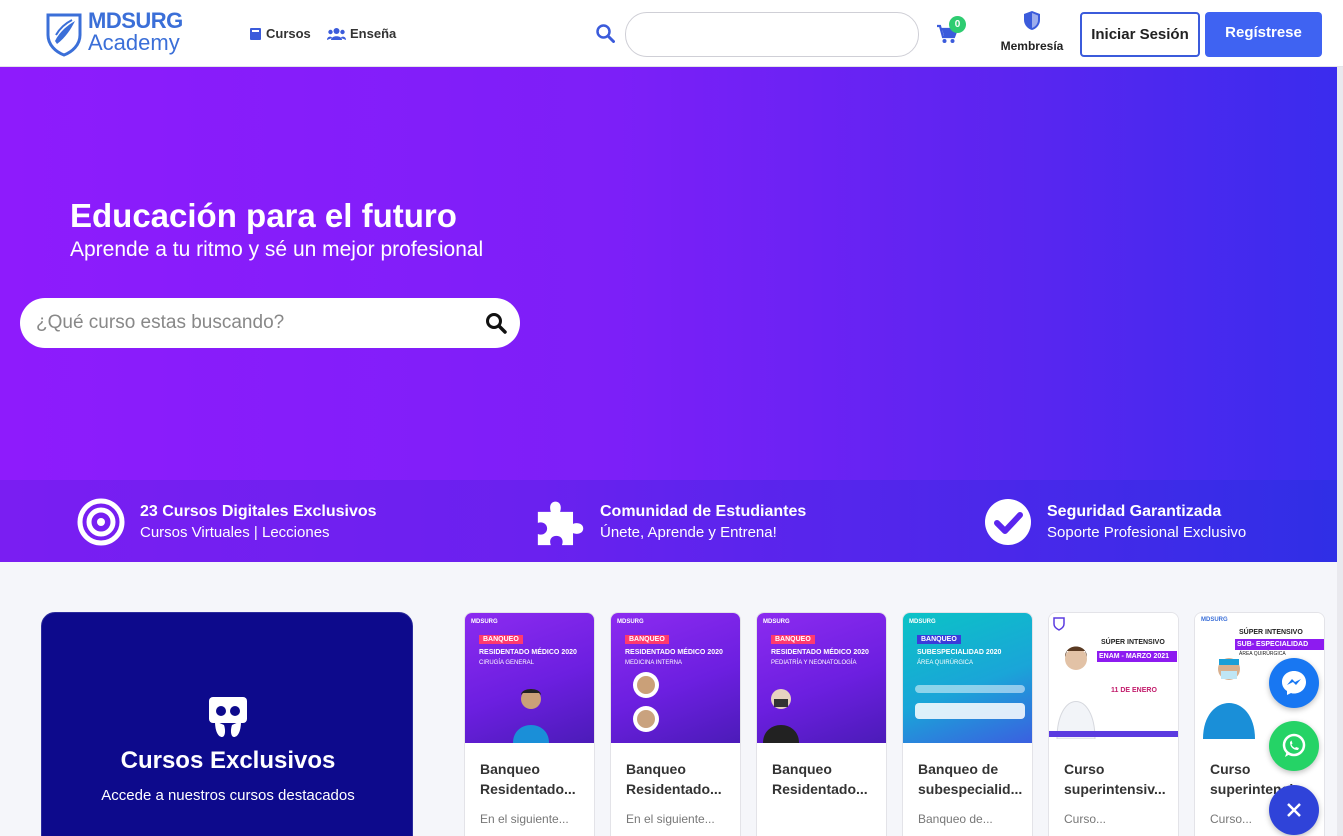  Describe the element at coordinates (235, 532) in the screenshot. I see `feature-subtitle: Cursos Virtuales | Lecciones` at that location.